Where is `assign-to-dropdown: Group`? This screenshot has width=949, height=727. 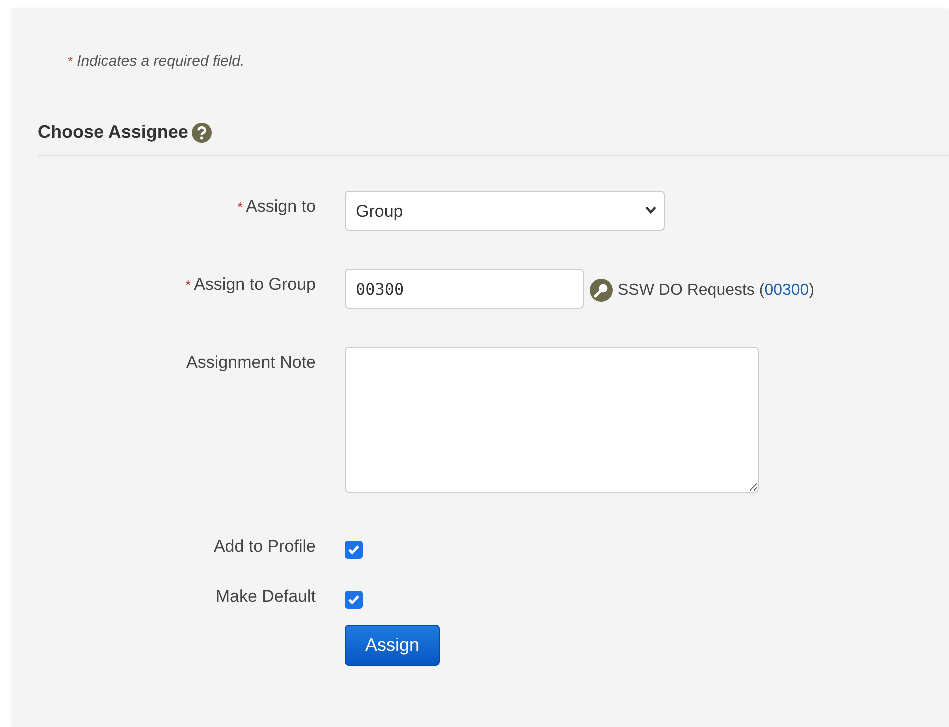 assign-to-dropdown: Group is located at coordinates (505, 211).